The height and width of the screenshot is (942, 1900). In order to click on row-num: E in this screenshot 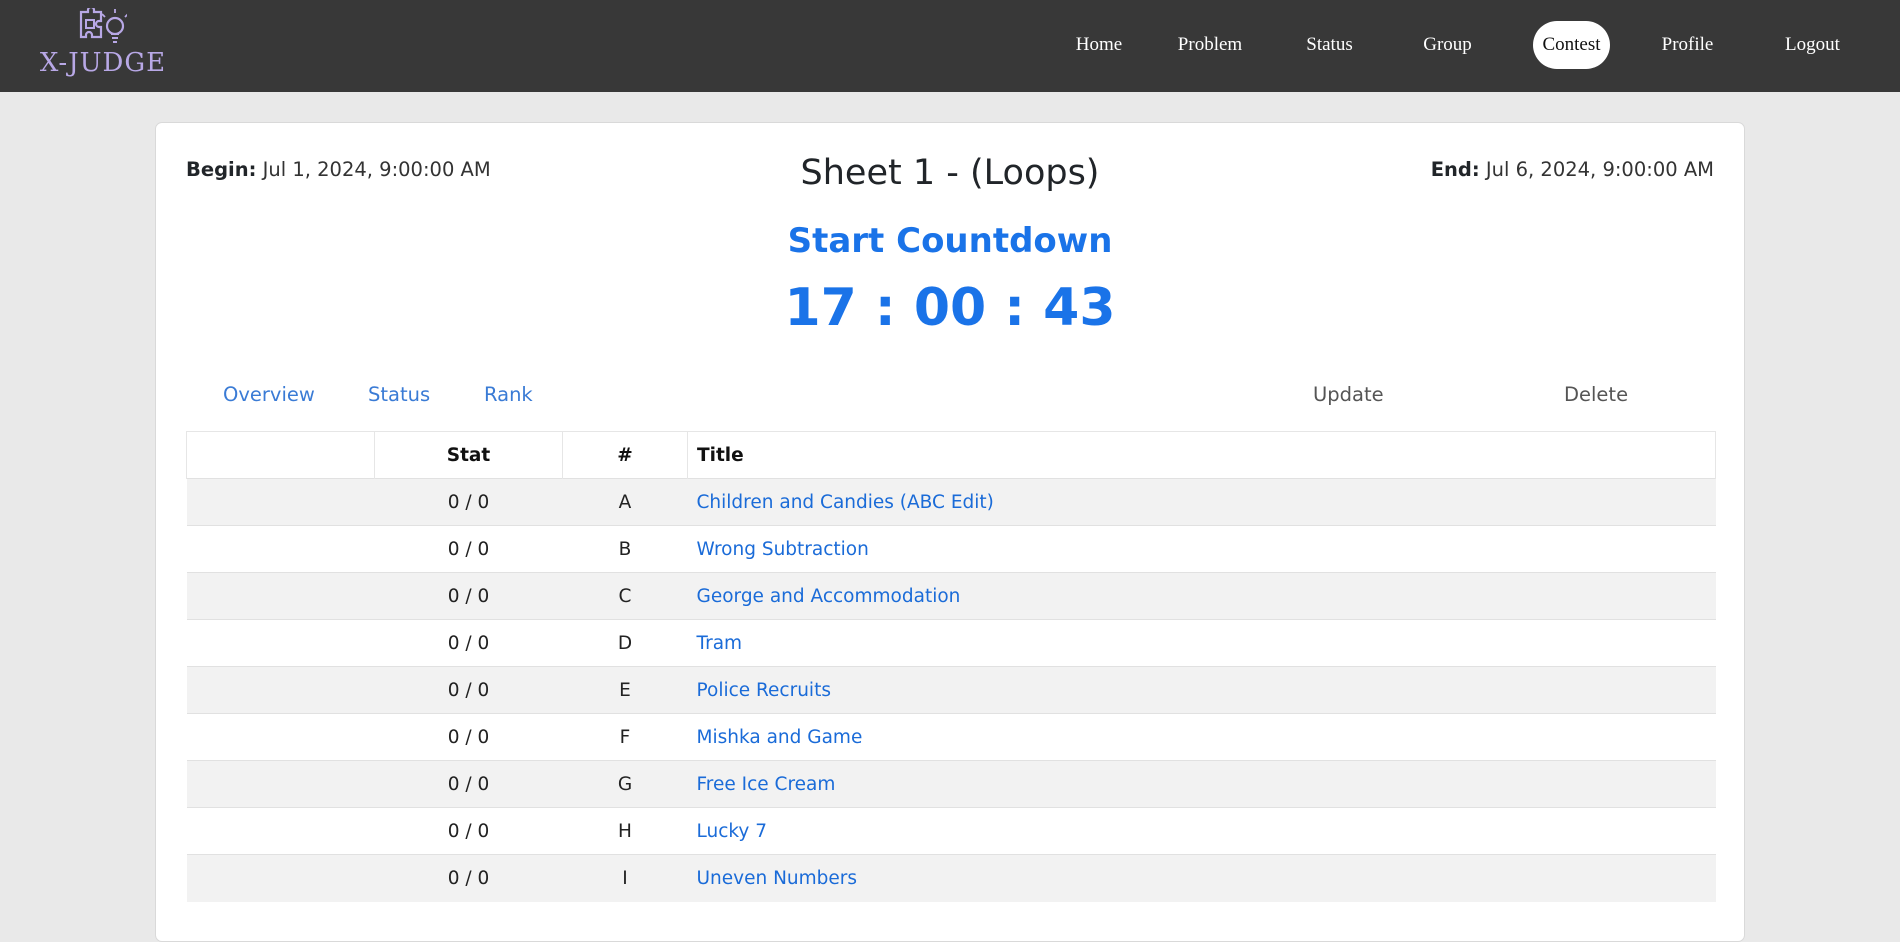, I will do `click(625, 690)`.